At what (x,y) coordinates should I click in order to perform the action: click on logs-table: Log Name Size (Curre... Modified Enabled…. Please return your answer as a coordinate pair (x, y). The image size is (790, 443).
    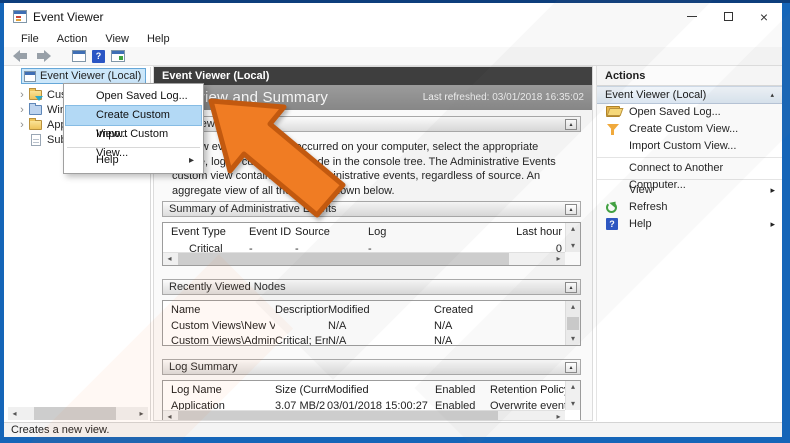
    Looking at the image, I should click on (371, 399).